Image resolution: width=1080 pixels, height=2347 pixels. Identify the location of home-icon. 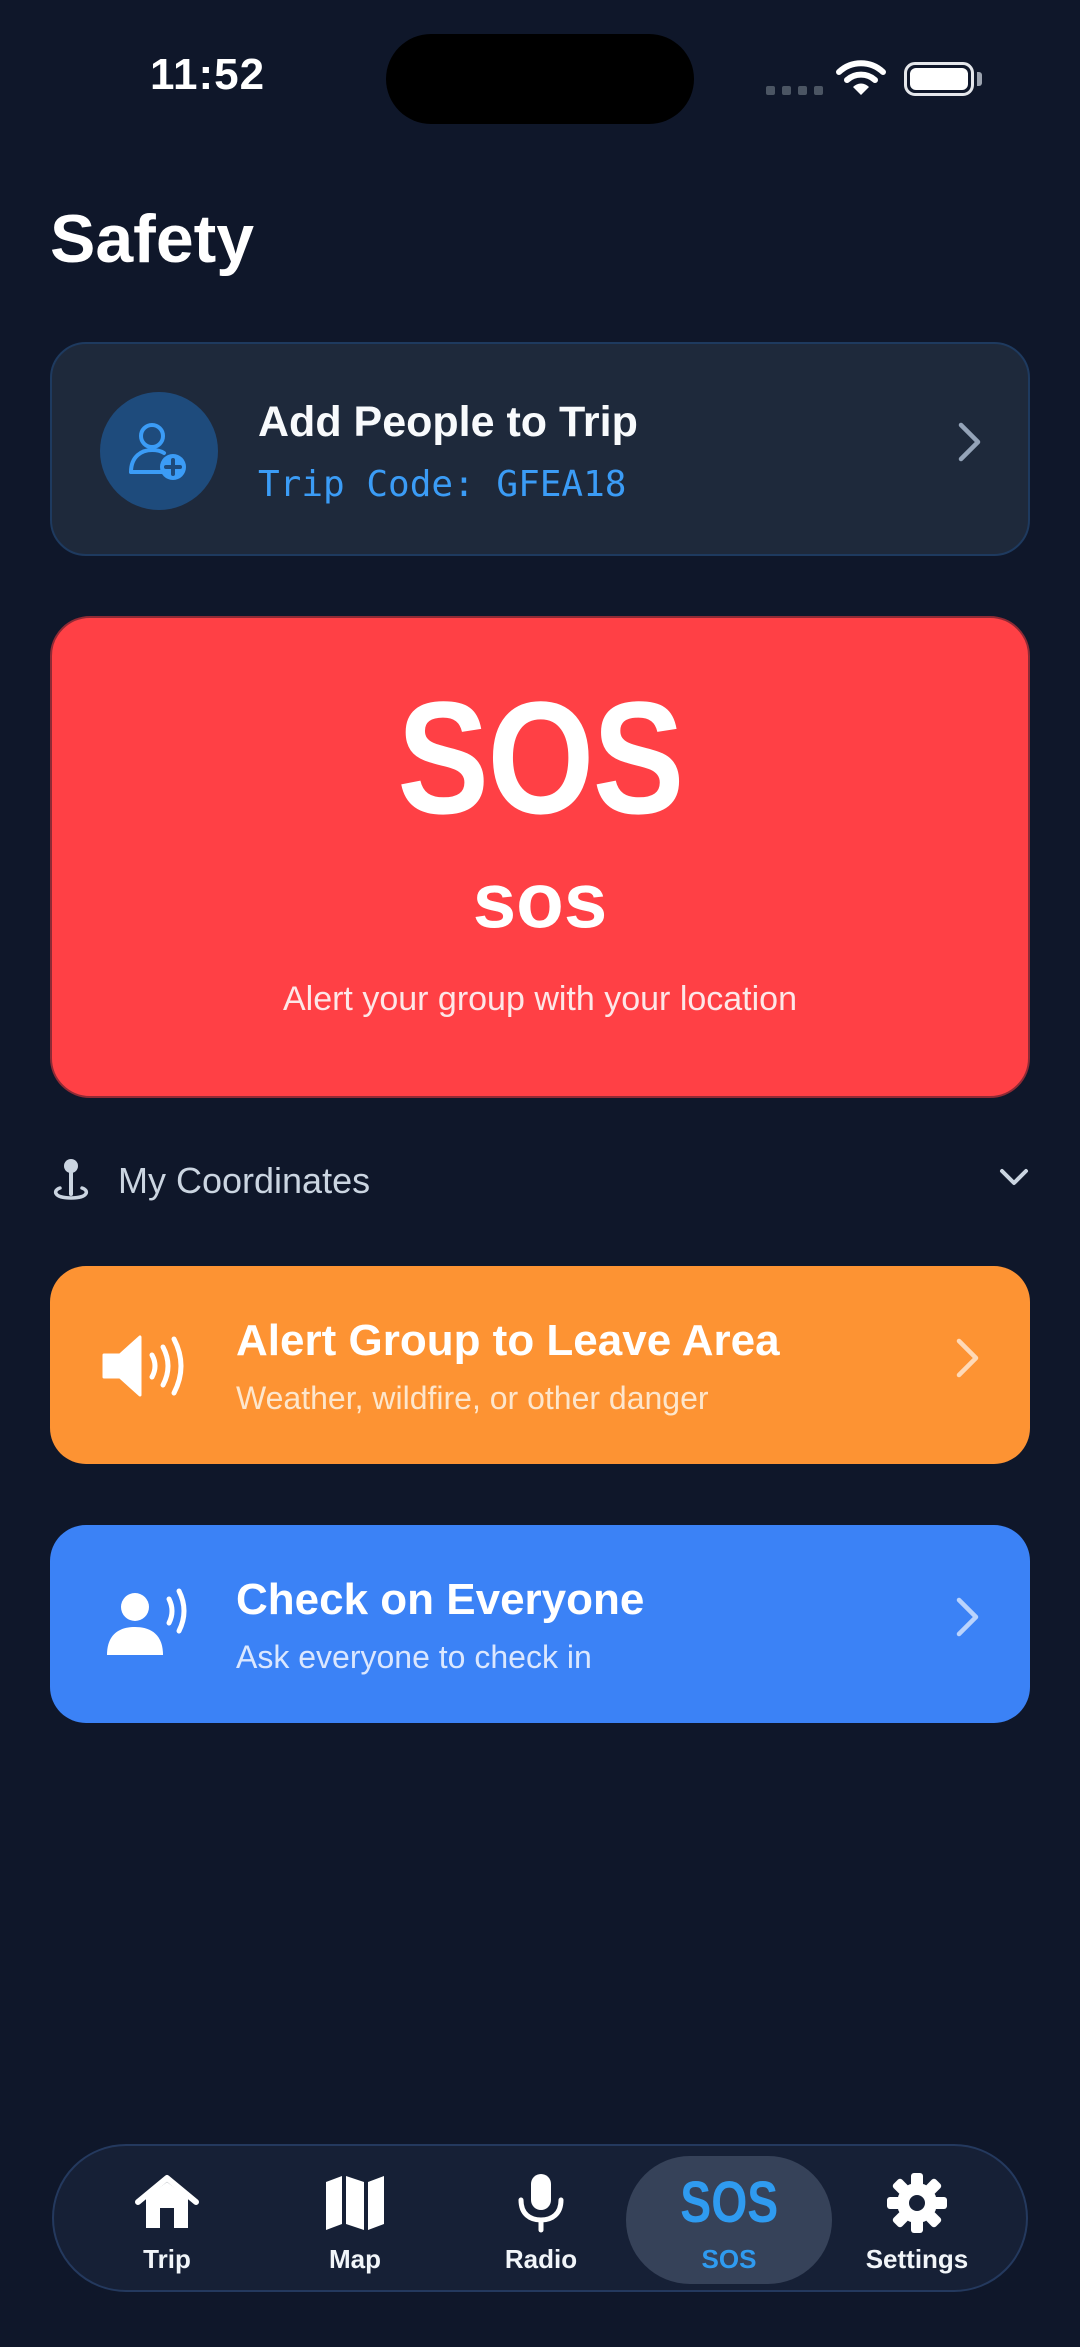
(167, 2203).